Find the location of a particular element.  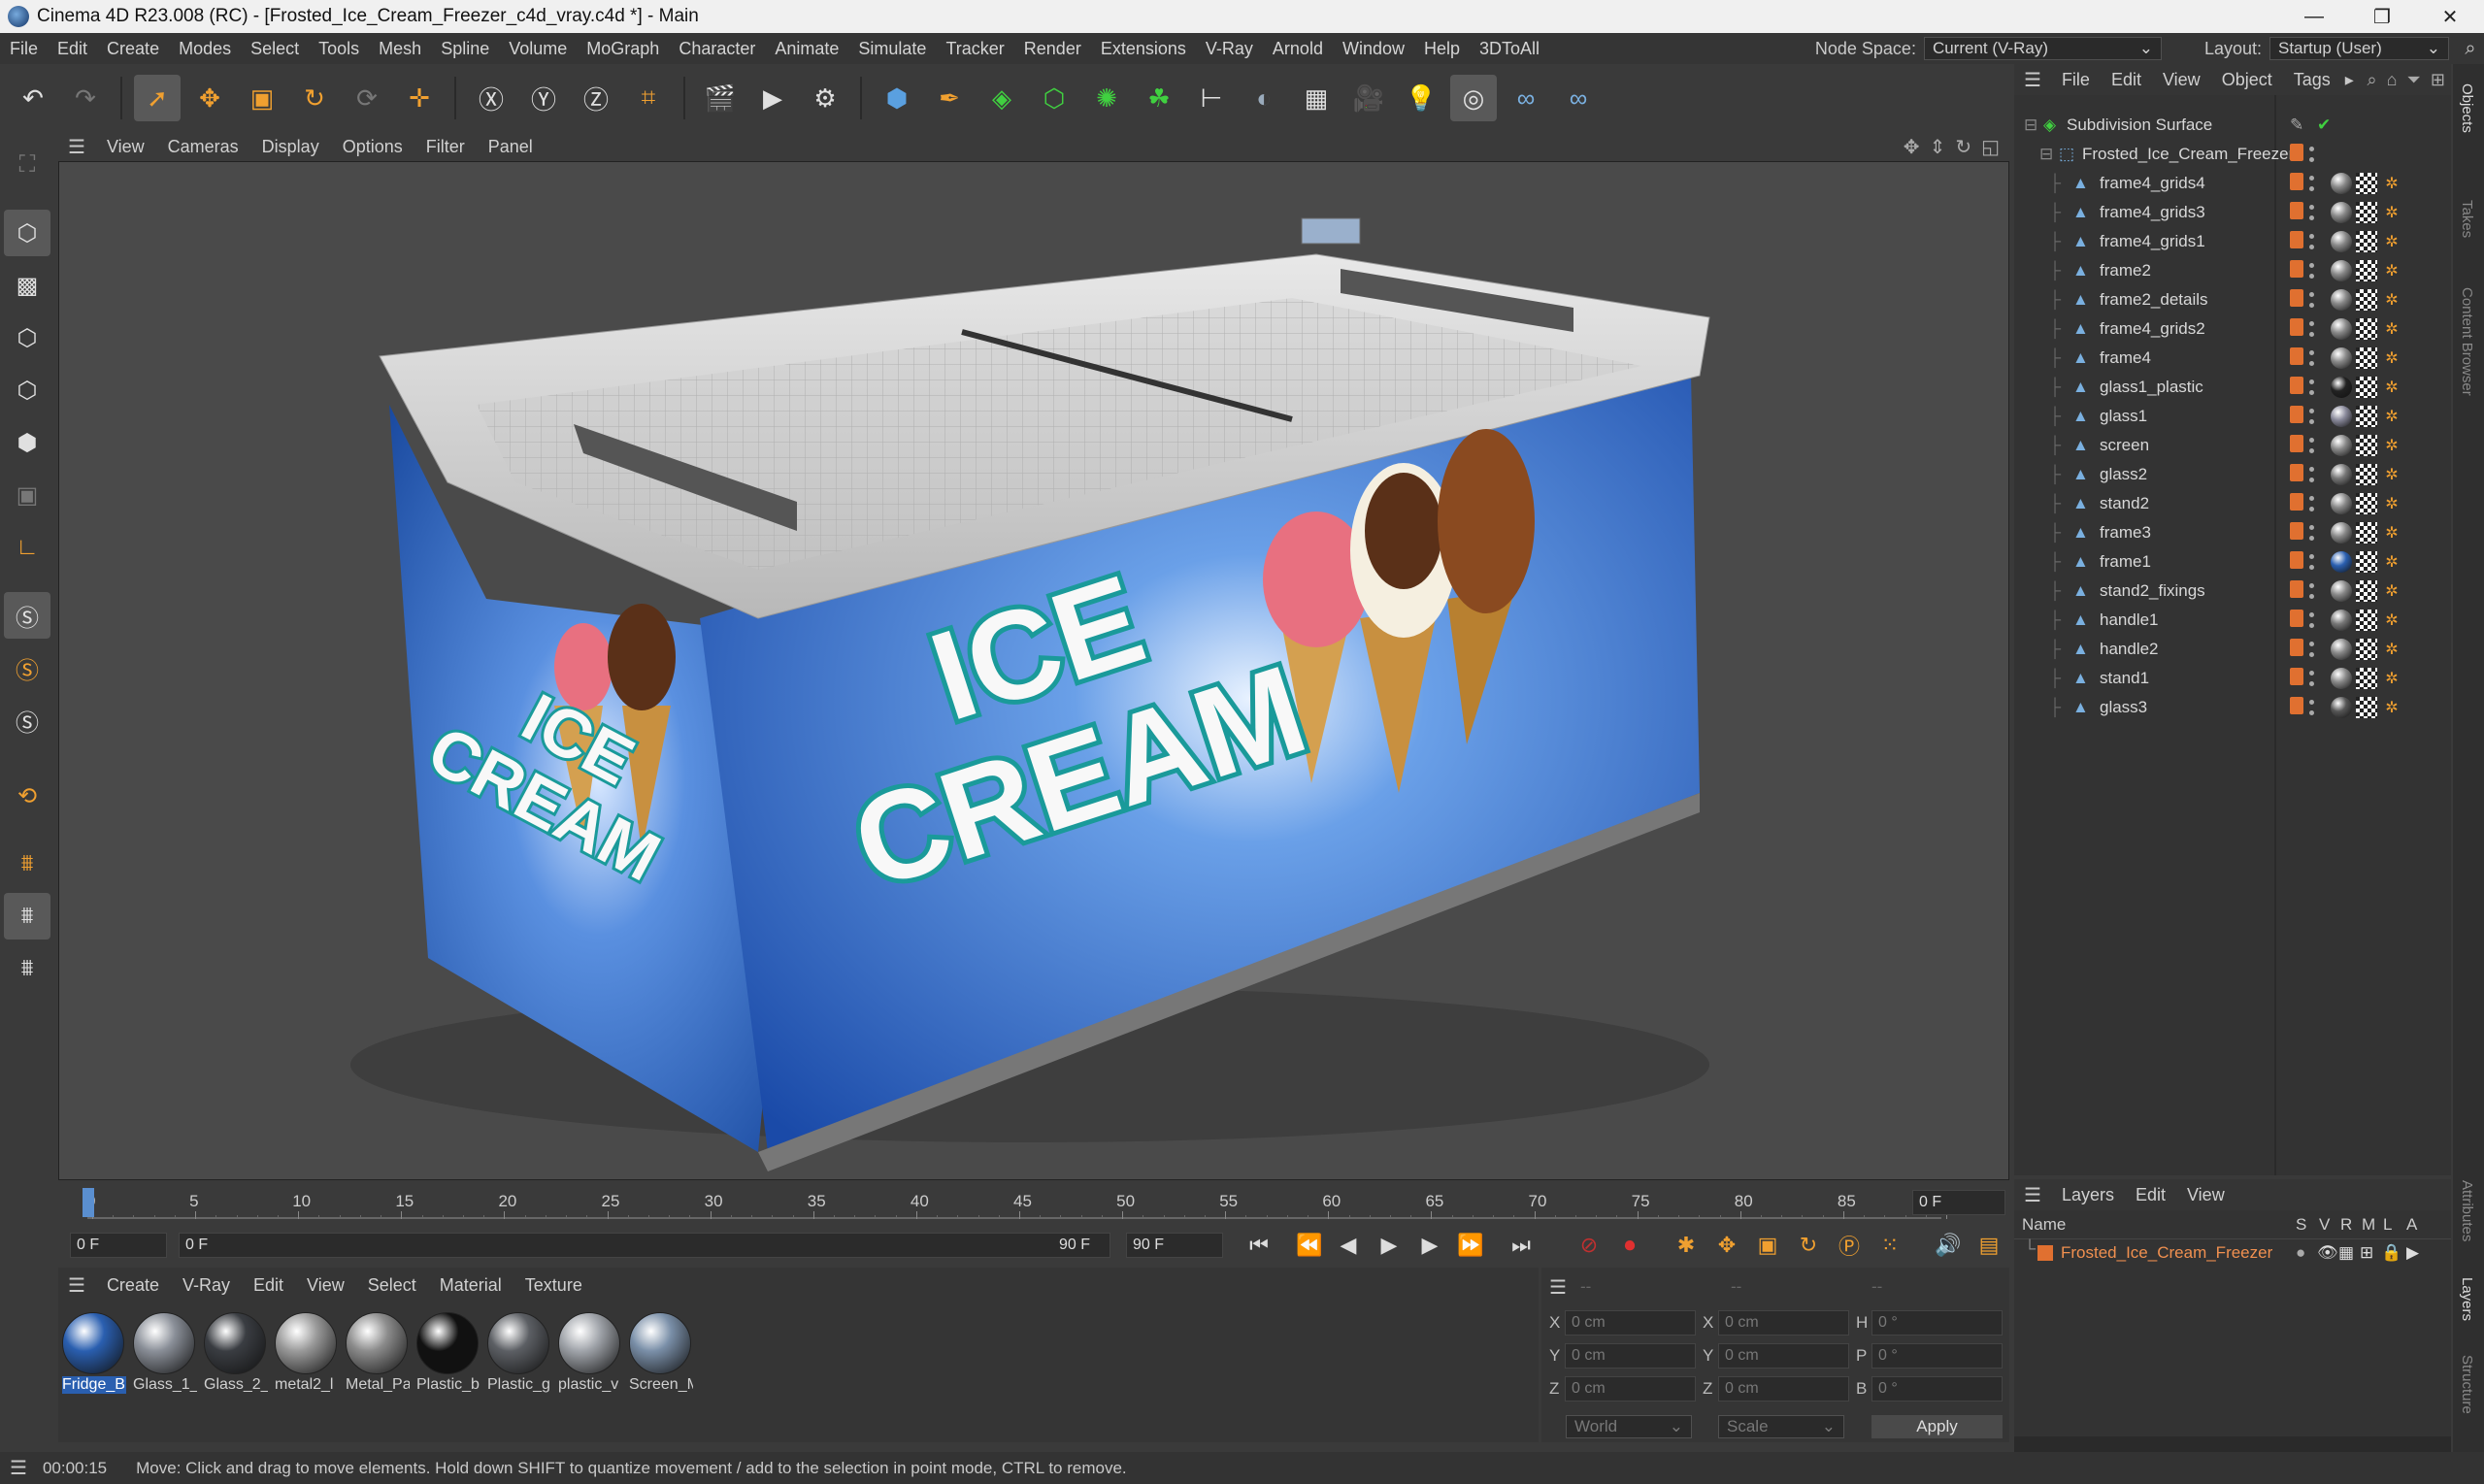

menu-extensions: Extensions is located at coordinates (1143, 49).